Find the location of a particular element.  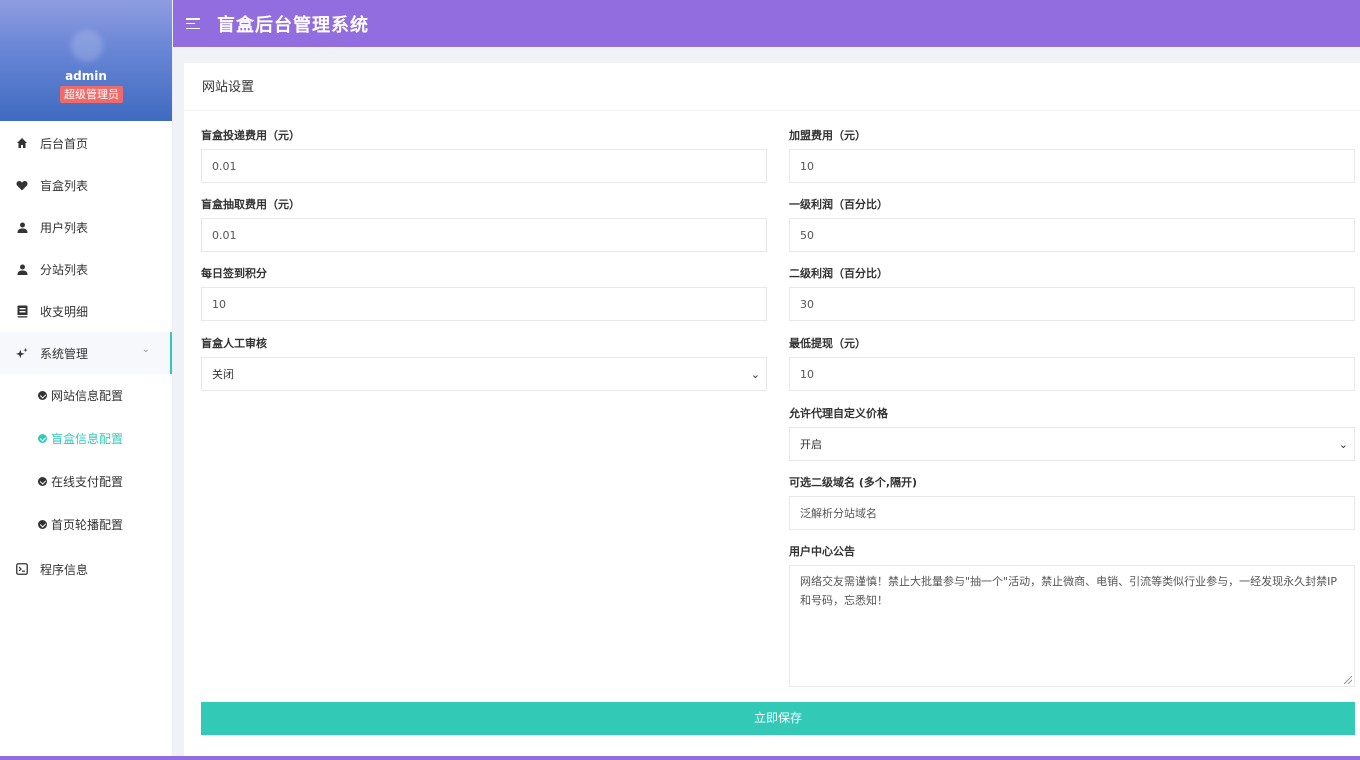

min-withdraw-input: 10 is located at coordinates (1072, 374).